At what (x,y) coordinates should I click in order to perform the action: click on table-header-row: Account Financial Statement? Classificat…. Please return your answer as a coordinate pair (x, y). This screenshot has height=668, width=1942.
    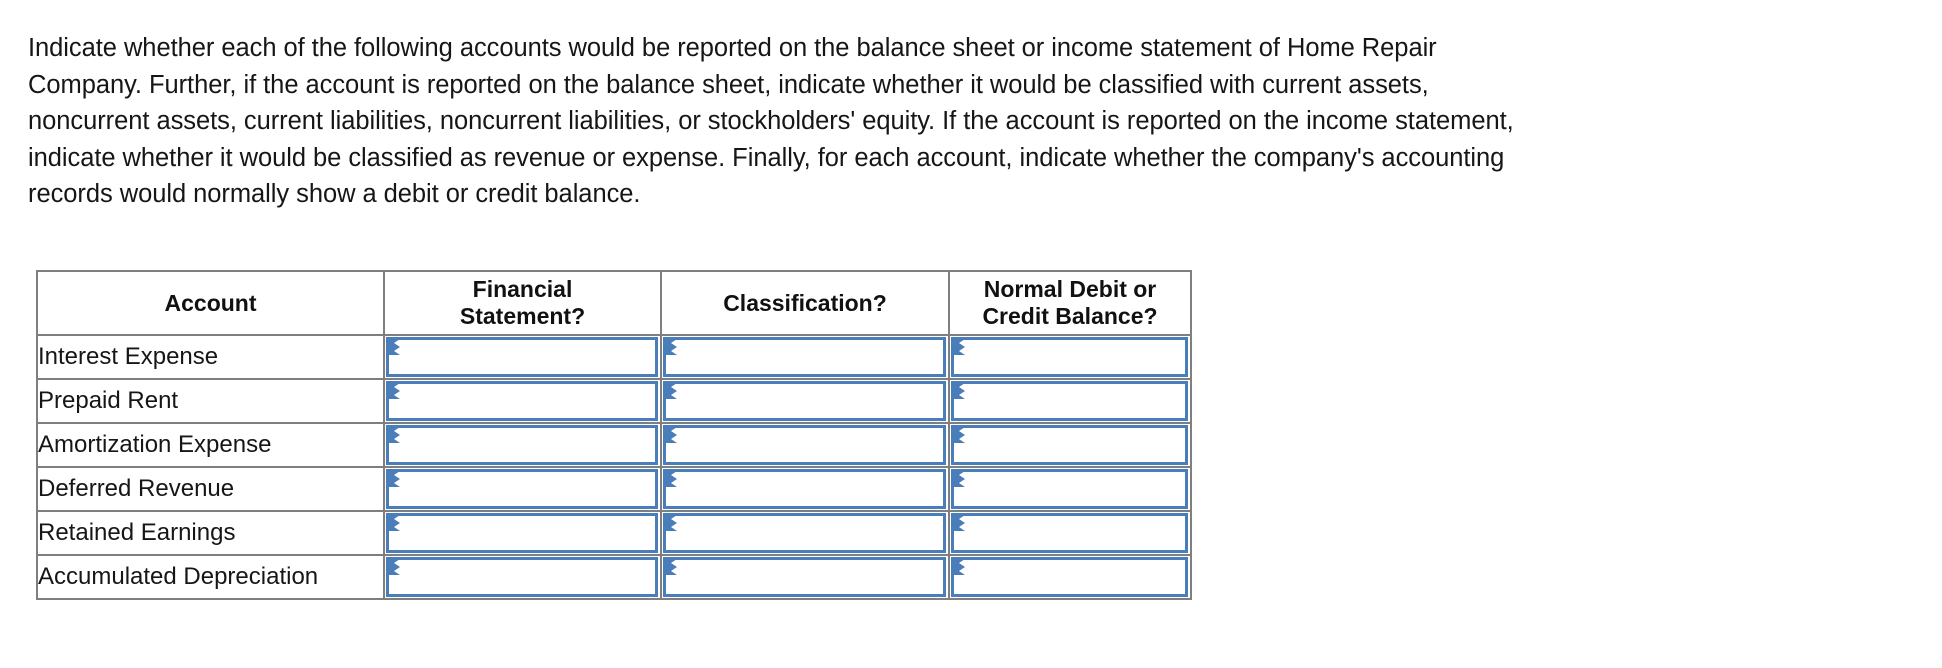
    Looking at the image, I should click on (614, 303).